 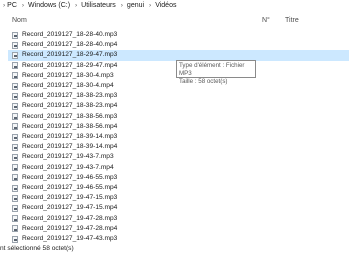 What do you see at coordinates (70, 96) in the screenshot?
I see `file-name: Record_2019127_18-38-23.mp3` at bounding box center [70, 96].